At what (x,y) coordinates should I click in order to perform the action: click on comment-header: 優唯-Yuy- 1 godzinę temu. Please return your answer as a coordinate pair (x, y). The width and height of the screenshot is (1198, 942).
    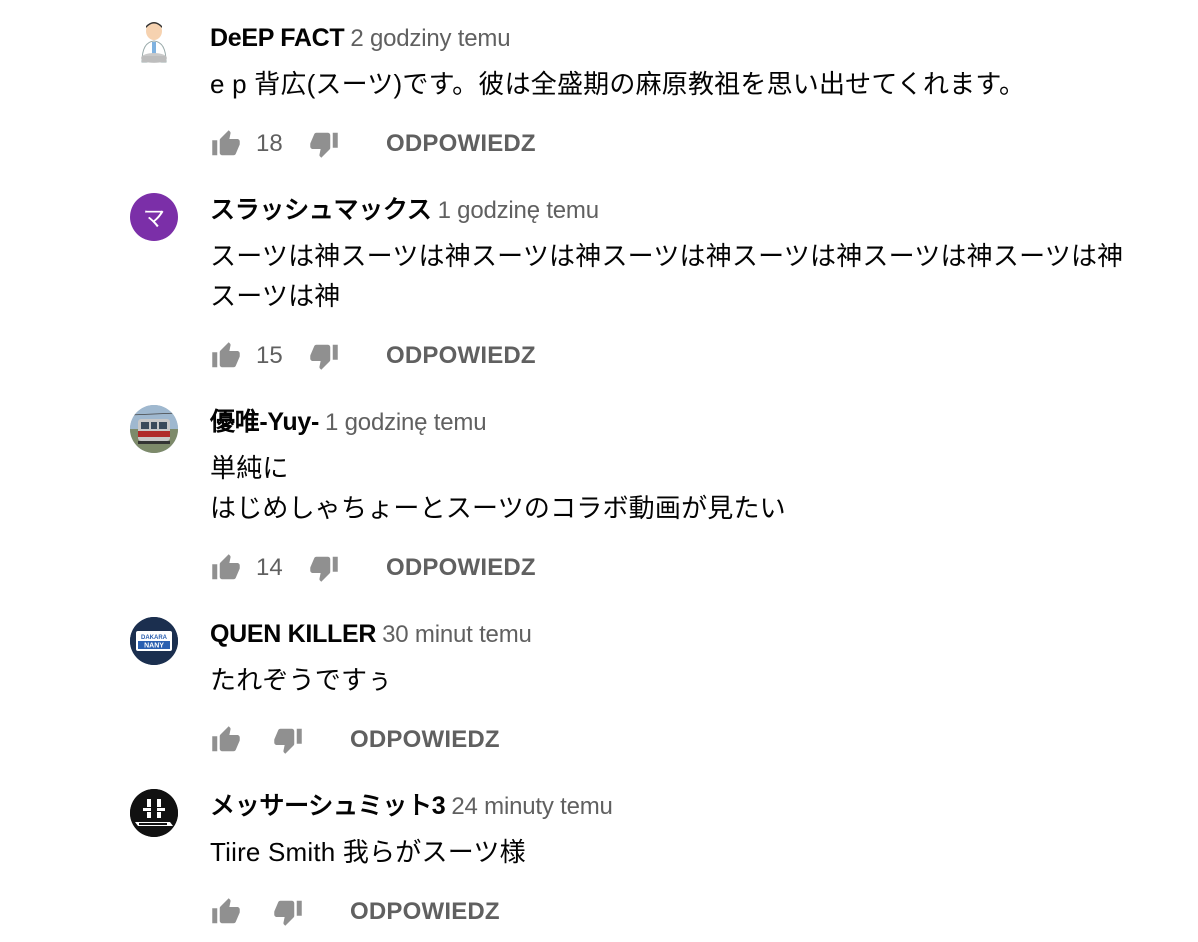
    Looking at the image, I should click on (348, 422).